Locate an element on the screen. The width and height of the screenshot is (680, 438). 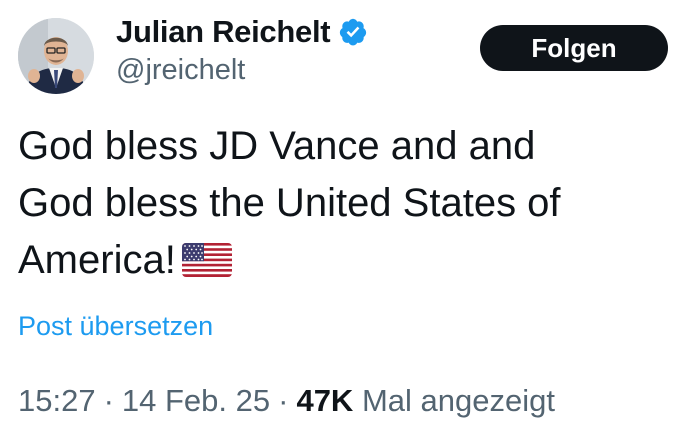
views-label: Mal angezeigt is located at coordinates (458, 400).